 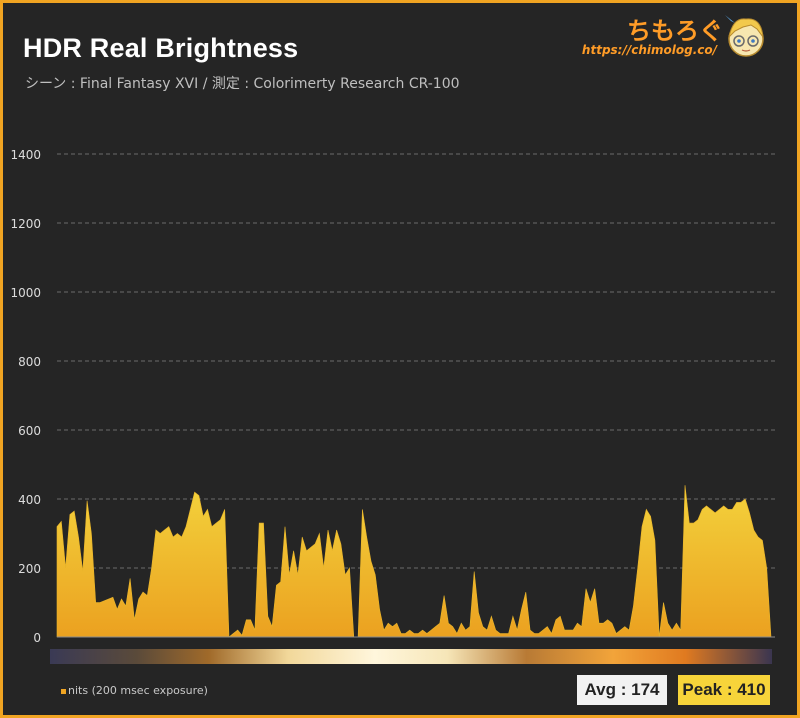 What do you see at coordinates (724, 690) in the screenshot?
I see `peak-badge: Peak : 410` at bounding box center [724, 690].